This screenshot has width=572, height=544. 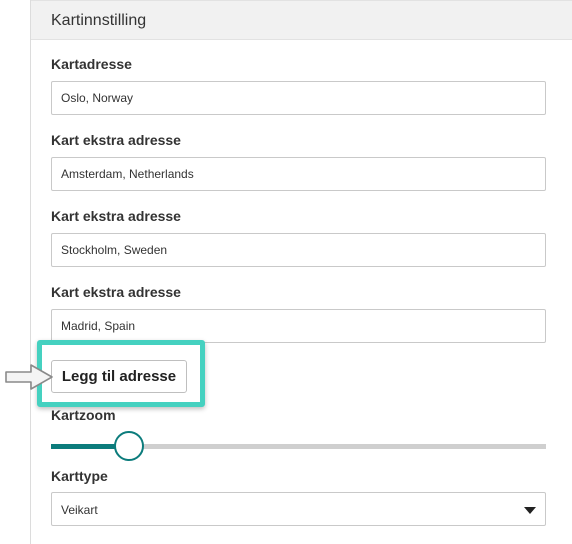 I want to click on zoom-slider-handle, so click(x=129, y=446).